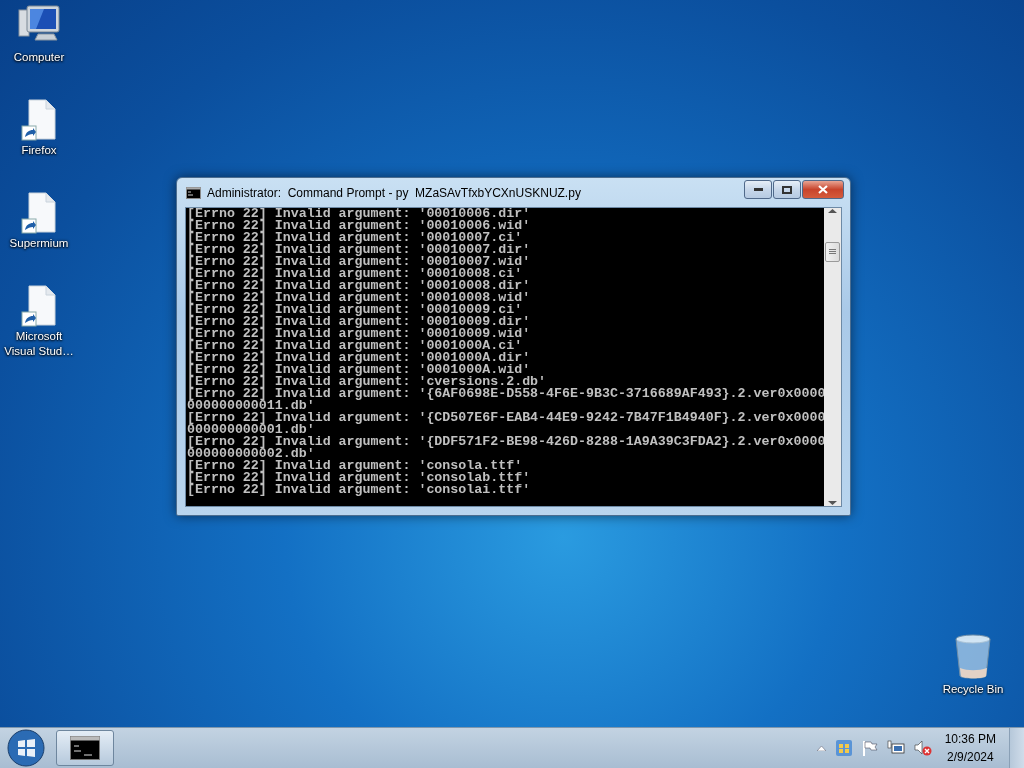 Image resolution: width=1024 pixels, height=768 pixels. Describe the element at coordinates (505, 418) in the screenshot. I see `console-line: [Errno 22] Invalid argument: '{CD507E6F-EAB4-44E9-9242-7B47F1B4940F}.2.ver0x0000` at that location.